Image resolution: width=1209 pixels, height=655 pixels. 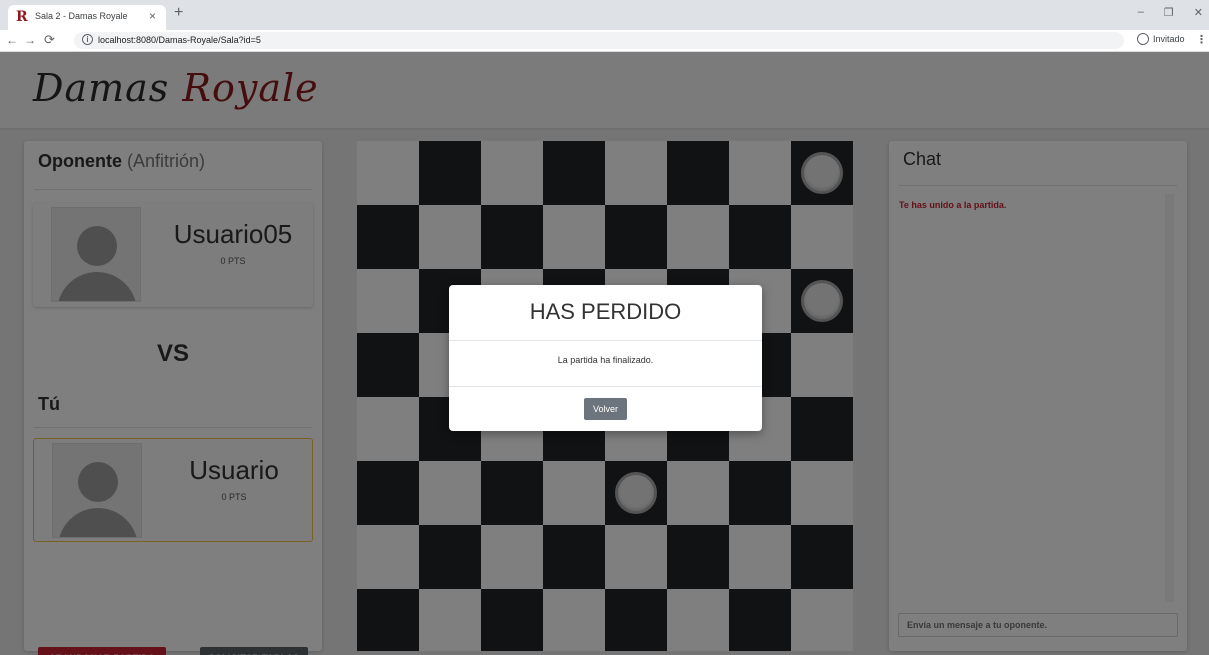 I want to click on info-icon: i, so click(x=87, y=39).